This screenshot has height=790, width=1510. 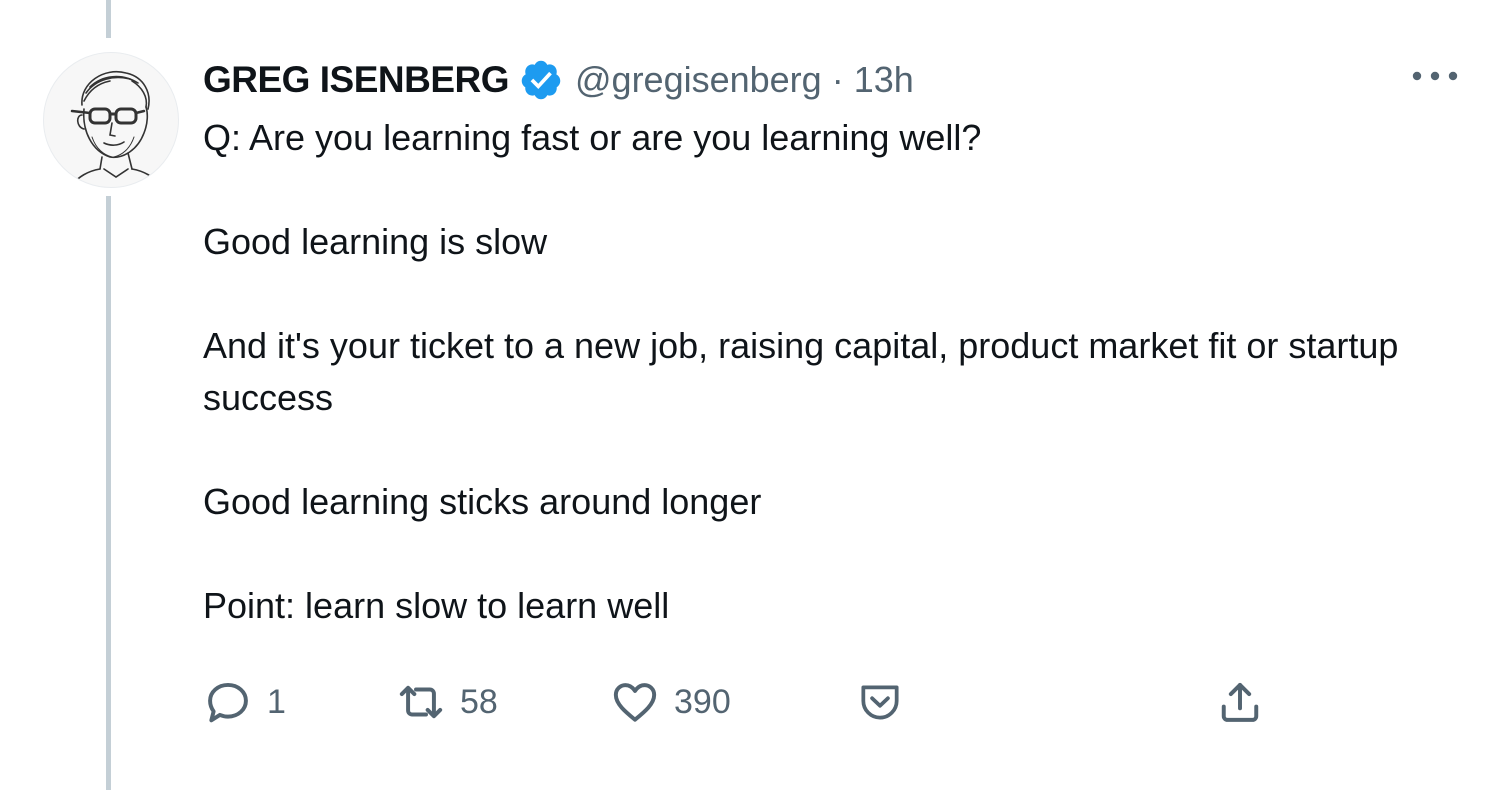 I want to click on retweet-button: 58, so click(x=447, y=702).